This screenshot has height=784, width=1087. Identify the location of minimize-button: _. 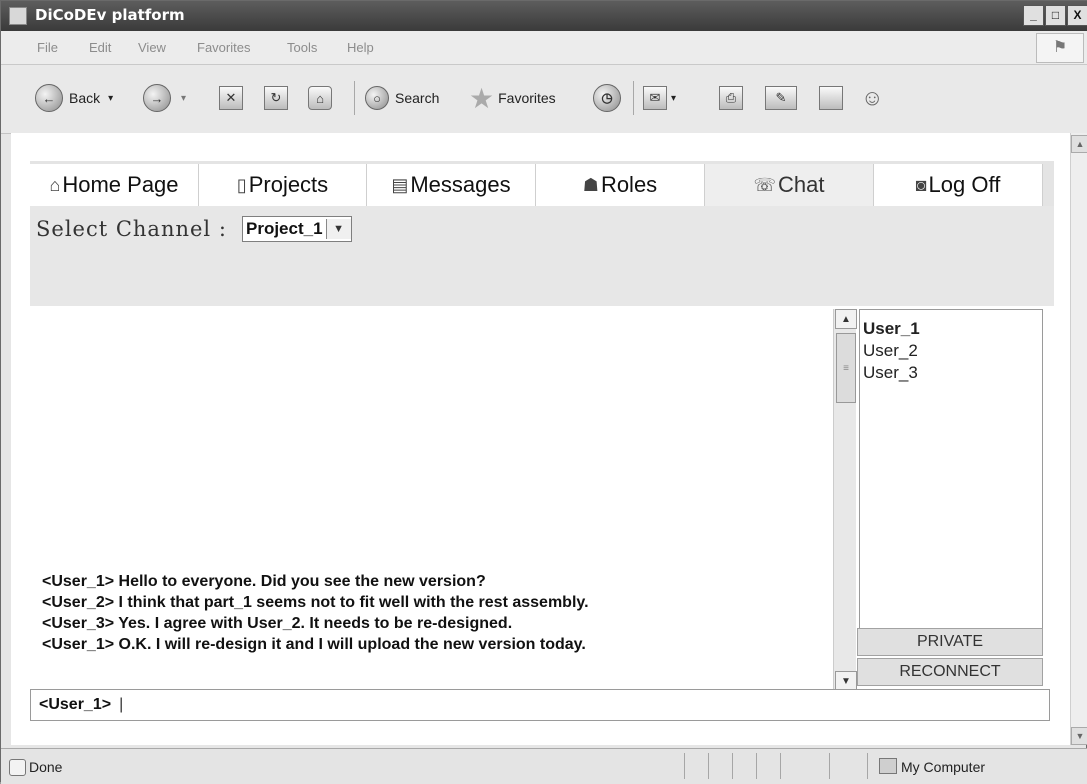
(1033, 15).